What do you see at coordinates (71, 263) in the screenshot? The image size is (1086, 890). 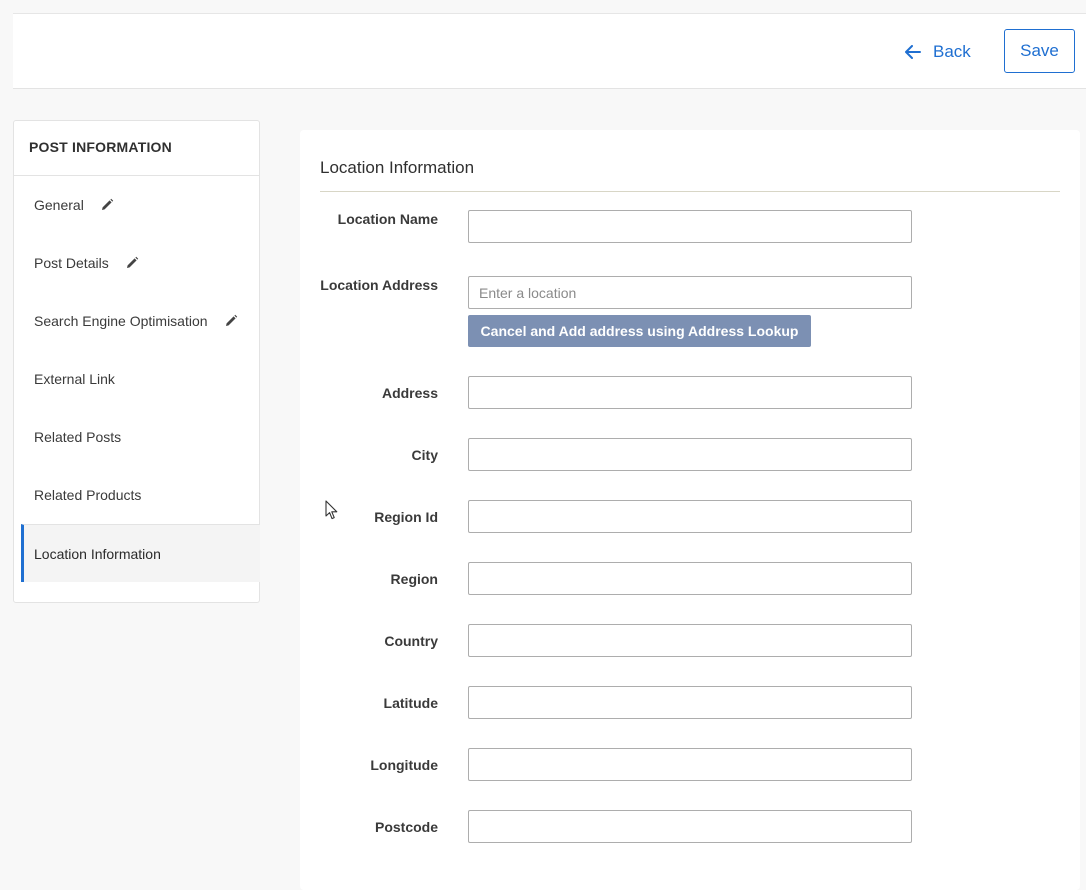 I see `sidebar-item-label: Post Details` at bounding box center [71, 263].